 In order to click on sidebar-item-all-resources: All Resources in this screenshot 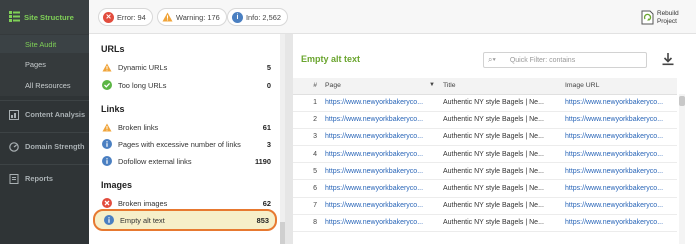, I will do `click(44, 85)`.